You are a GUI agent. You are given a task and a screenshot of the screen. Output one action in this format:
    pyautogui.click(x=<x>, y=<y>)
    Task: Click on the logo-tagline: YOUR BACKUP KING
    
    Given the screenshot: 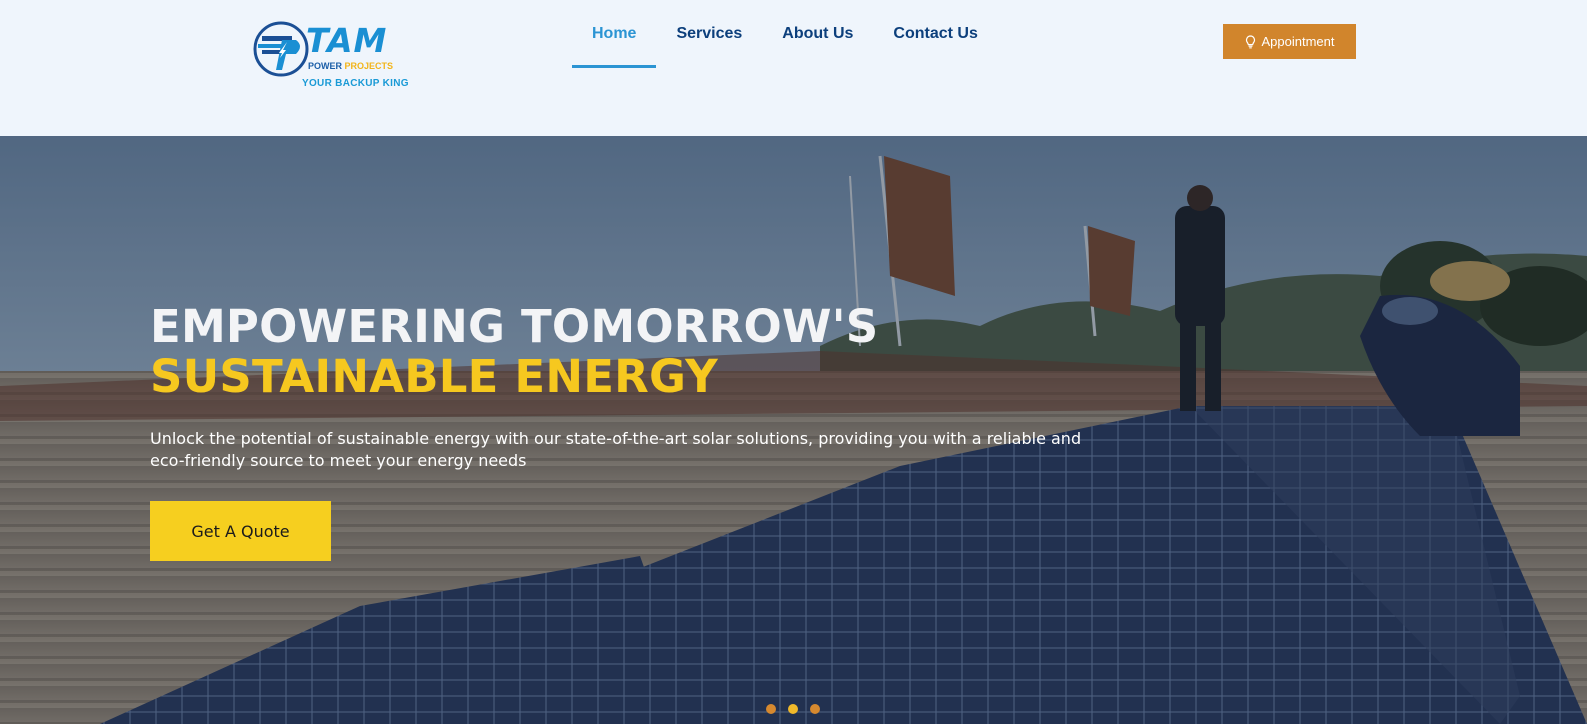 What is the action you would take?
    pyautogui.click(x=355, y=83)
    